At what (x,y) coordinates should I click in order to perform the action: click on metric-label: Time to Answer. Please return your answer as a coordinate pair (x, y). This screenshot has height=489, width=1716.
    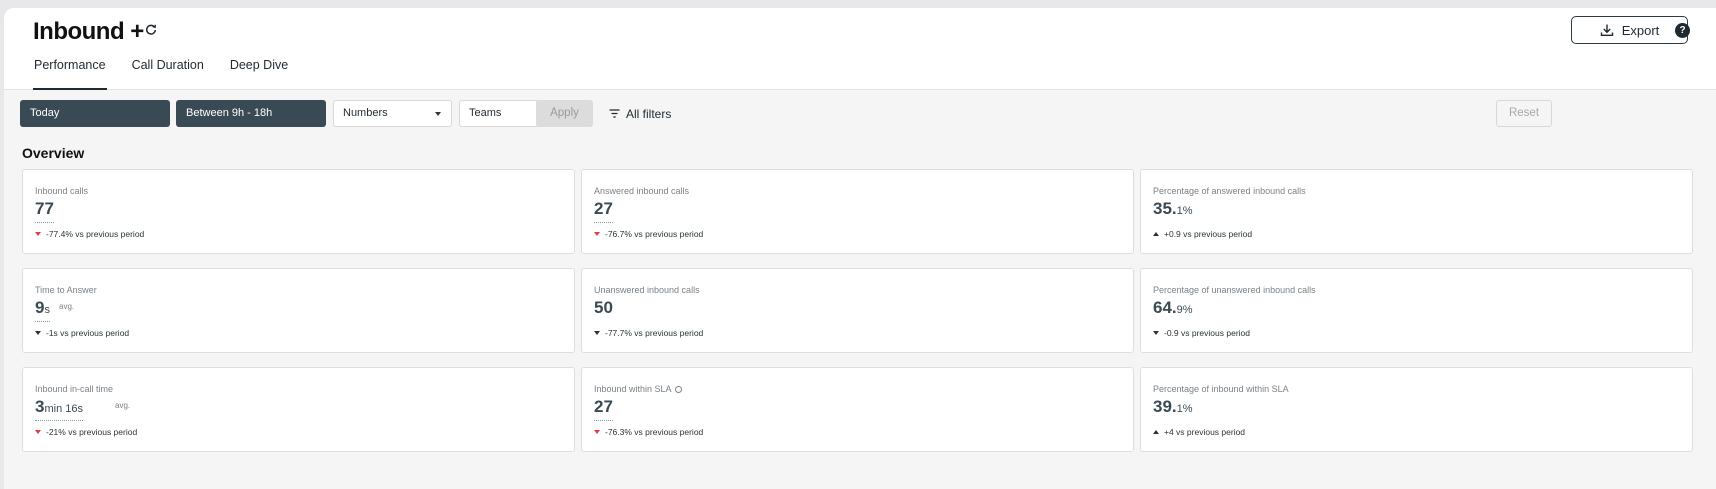
    Looking at the image, I should click on (66, 290).